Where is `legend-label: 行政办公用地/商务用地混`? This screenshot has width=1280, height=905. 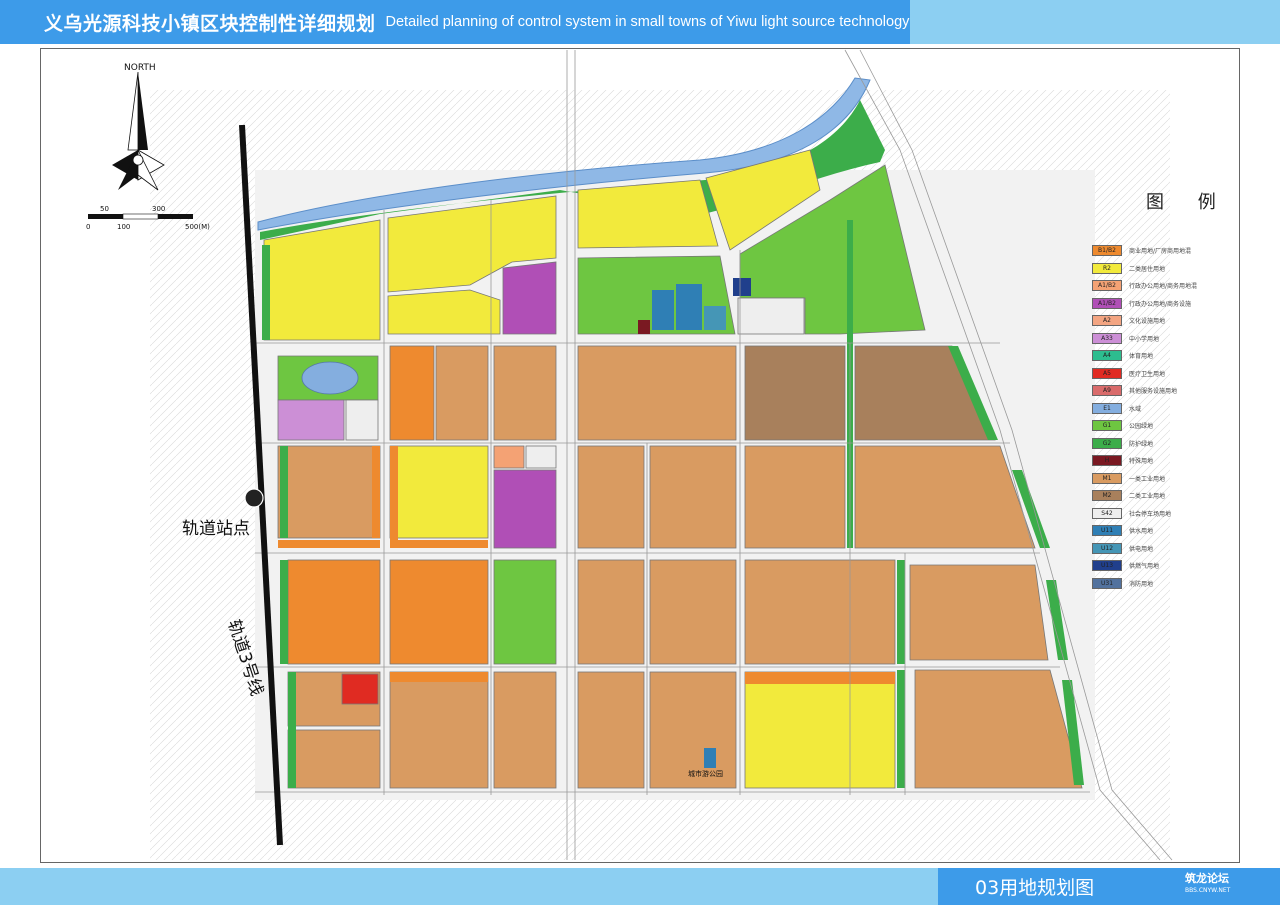 legend-label: 行政办公用地/商务用地混 is located at coordinates (1163, 287).